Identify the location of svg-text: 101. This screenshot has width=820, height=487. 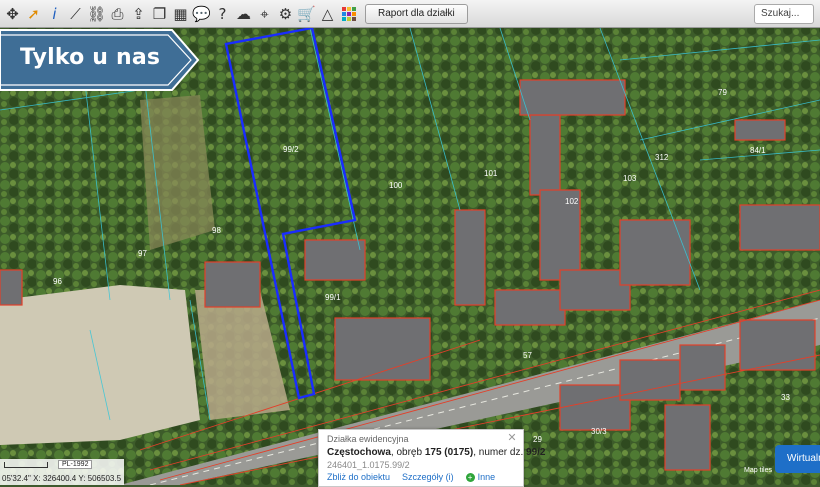
(491, 173).